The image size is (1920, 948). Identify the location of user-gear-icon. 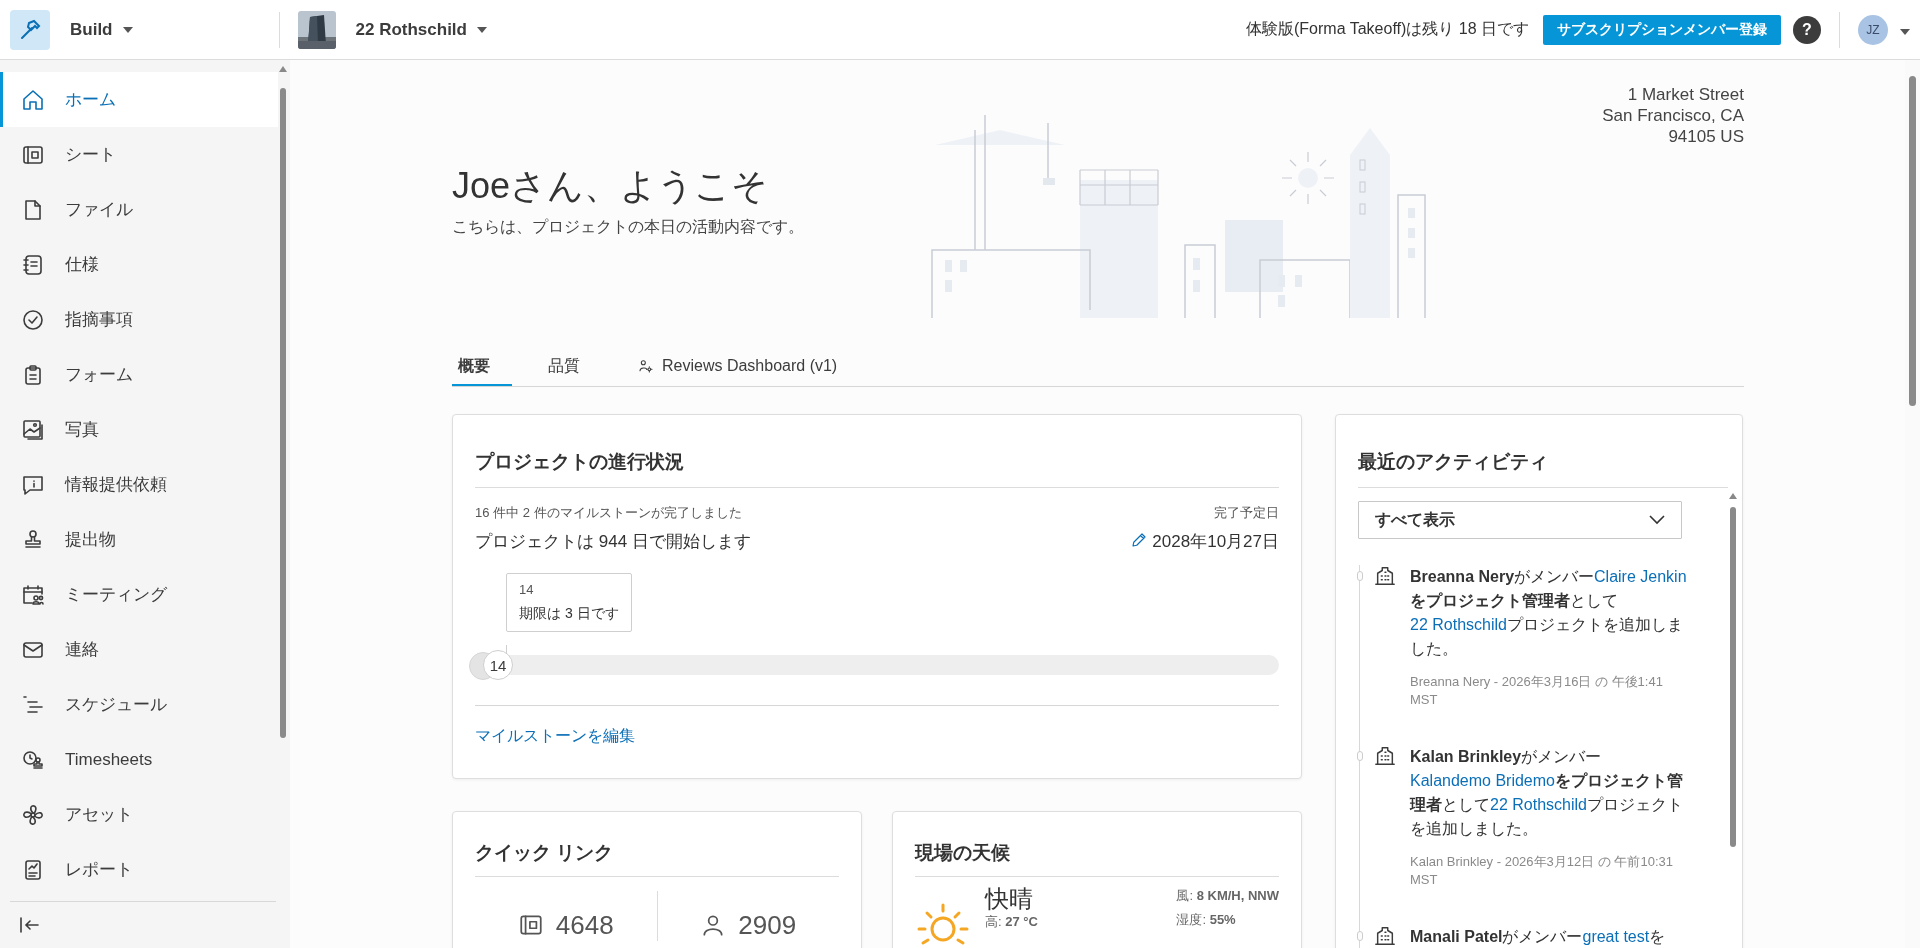
(646, 366).